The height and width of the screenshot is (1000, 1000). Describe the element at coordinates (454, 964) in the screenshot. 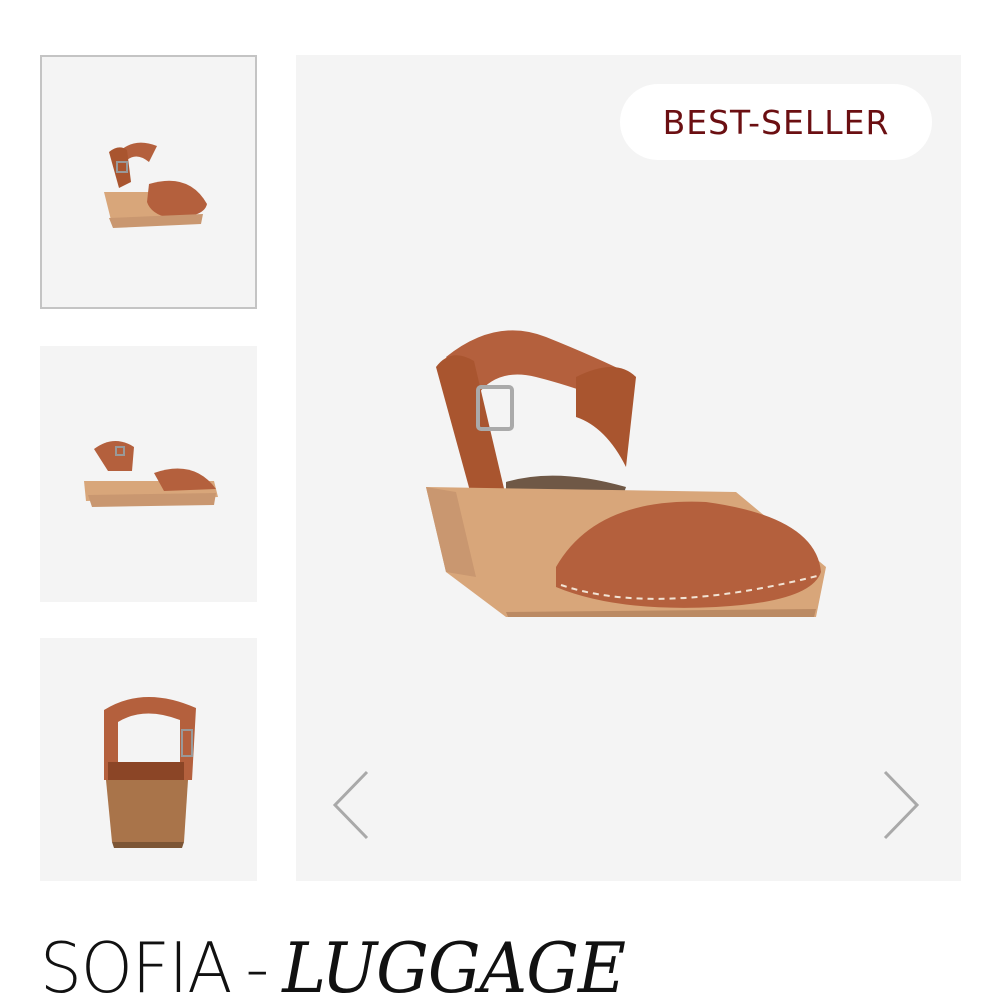

I see `product-variant: LUGGAGE` at that location.